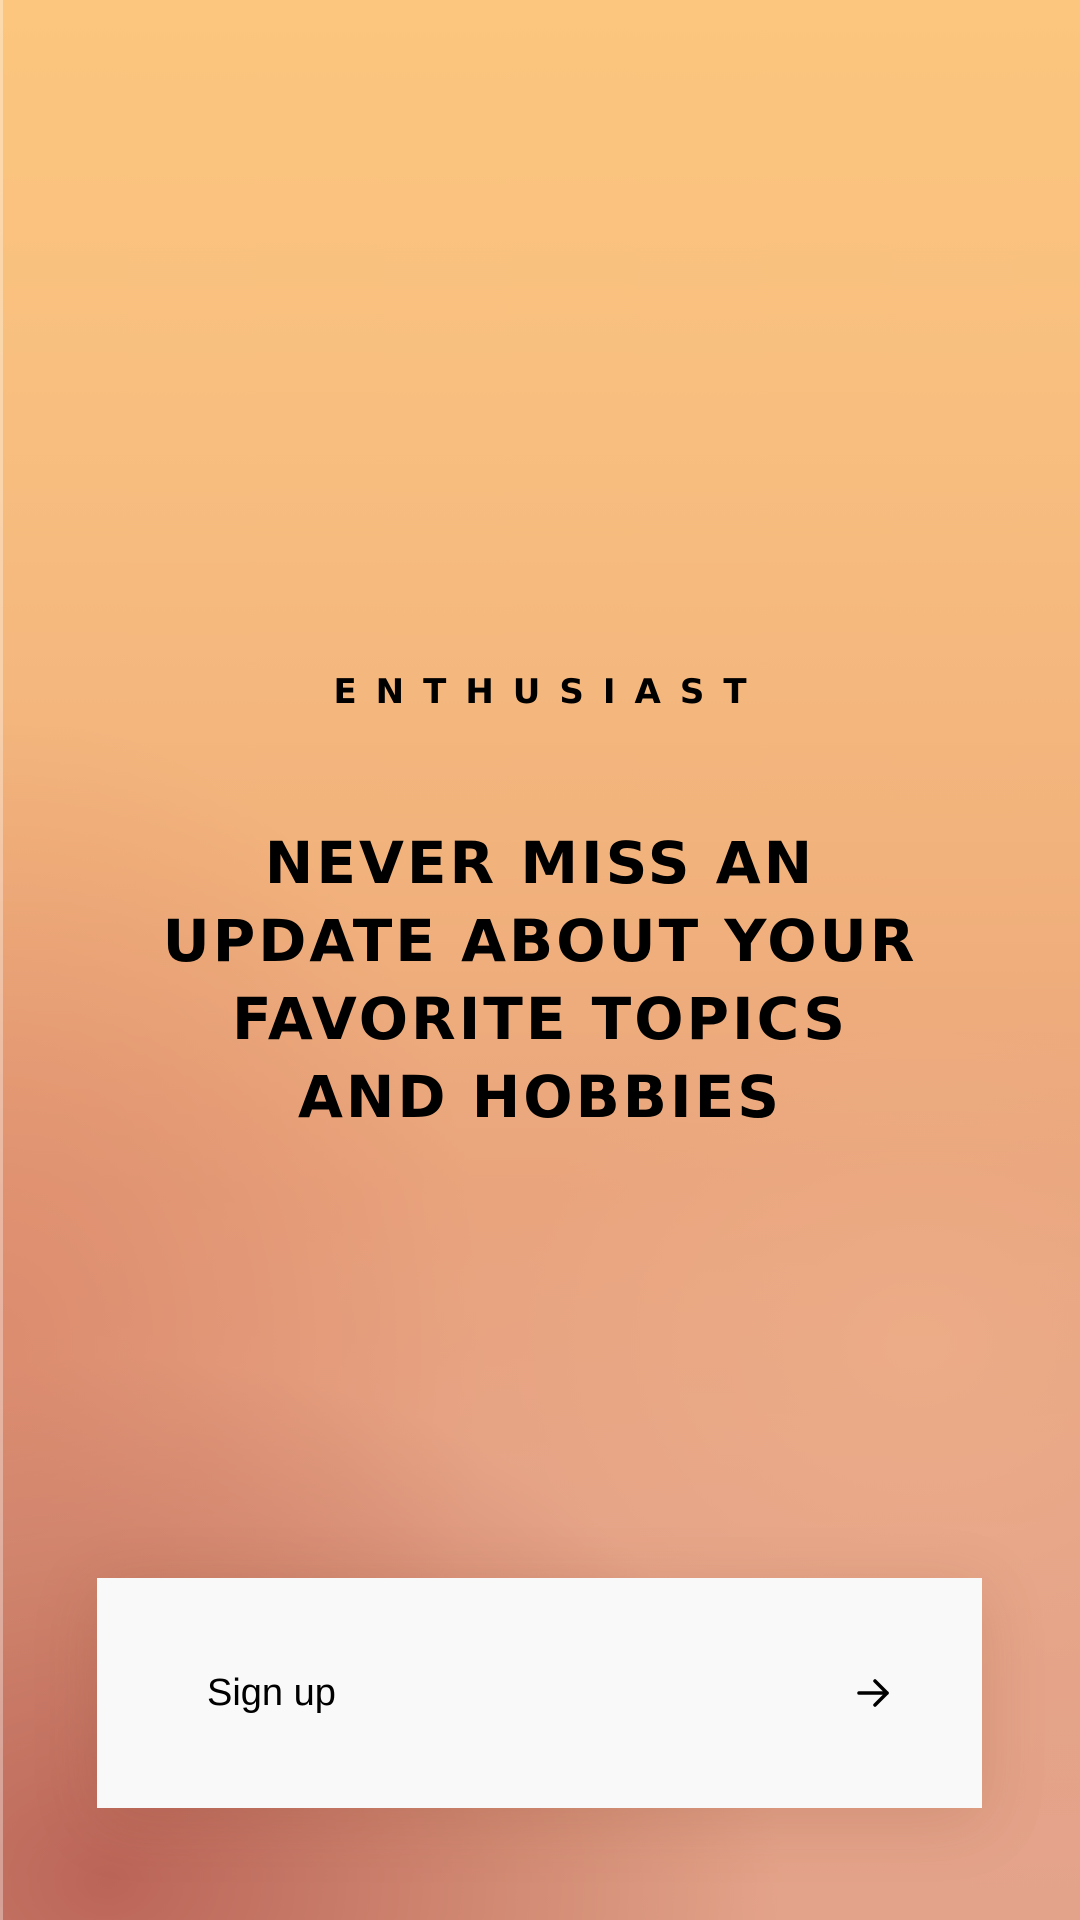  Describe the element at coordinates (539, 1693) in the screenshot. I see `sign-up-button: Sign up` at that location.